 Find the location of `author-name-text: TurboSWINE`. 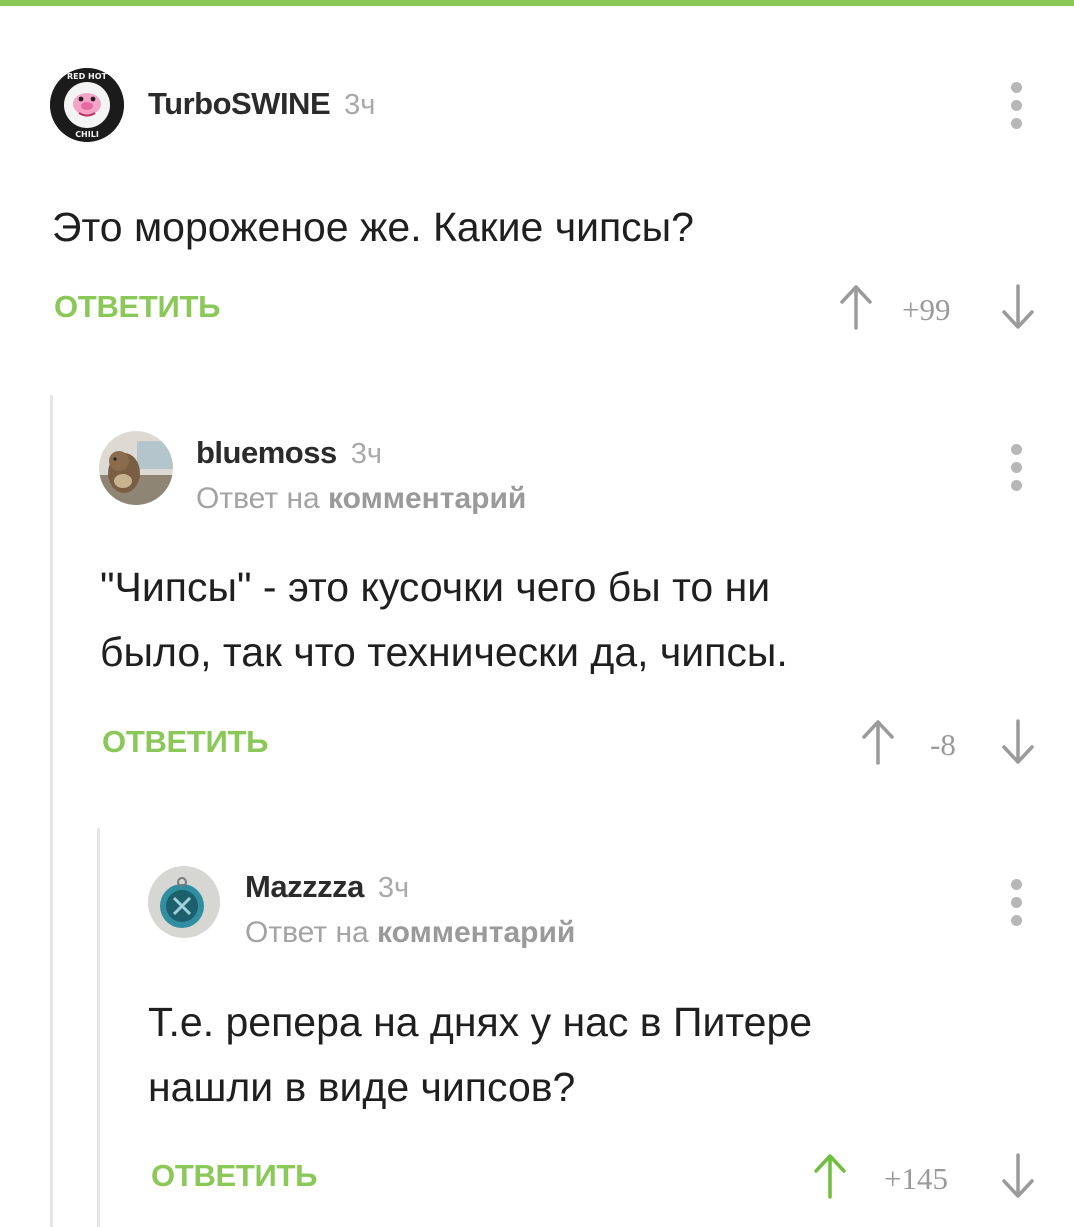

author-name-text: TurboSWINE is located at coordinates (239, 103).